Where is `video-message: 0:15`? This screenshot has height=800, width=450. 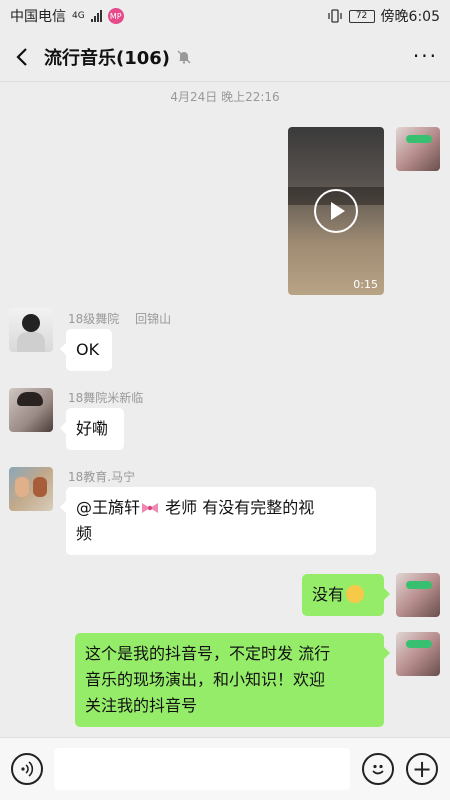
video-message: 0:15 is located at coordinates (336, 211).